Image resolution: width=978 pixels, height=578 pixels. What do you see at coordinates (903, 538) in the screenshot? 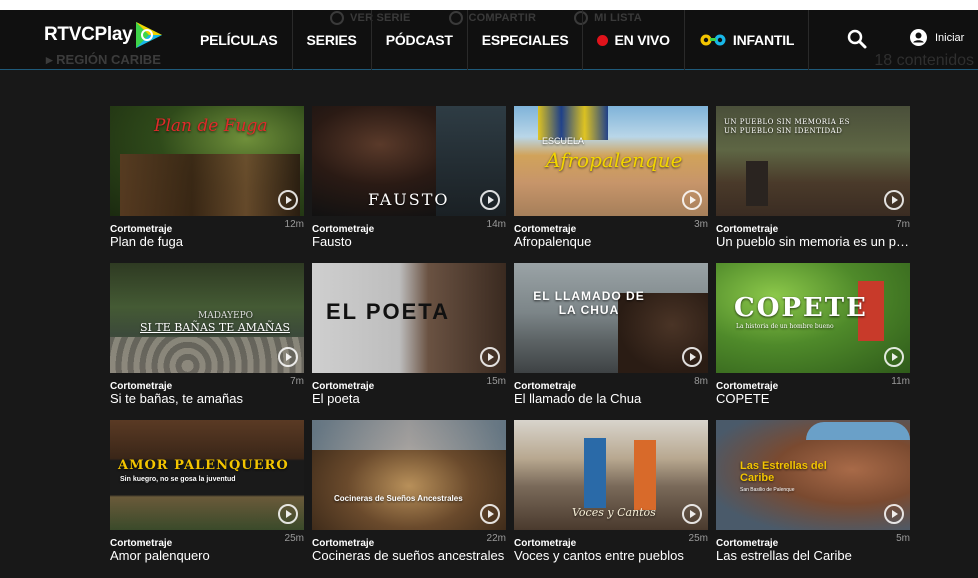
I see `duration-label: 5m` at bounding box center [903, 538].